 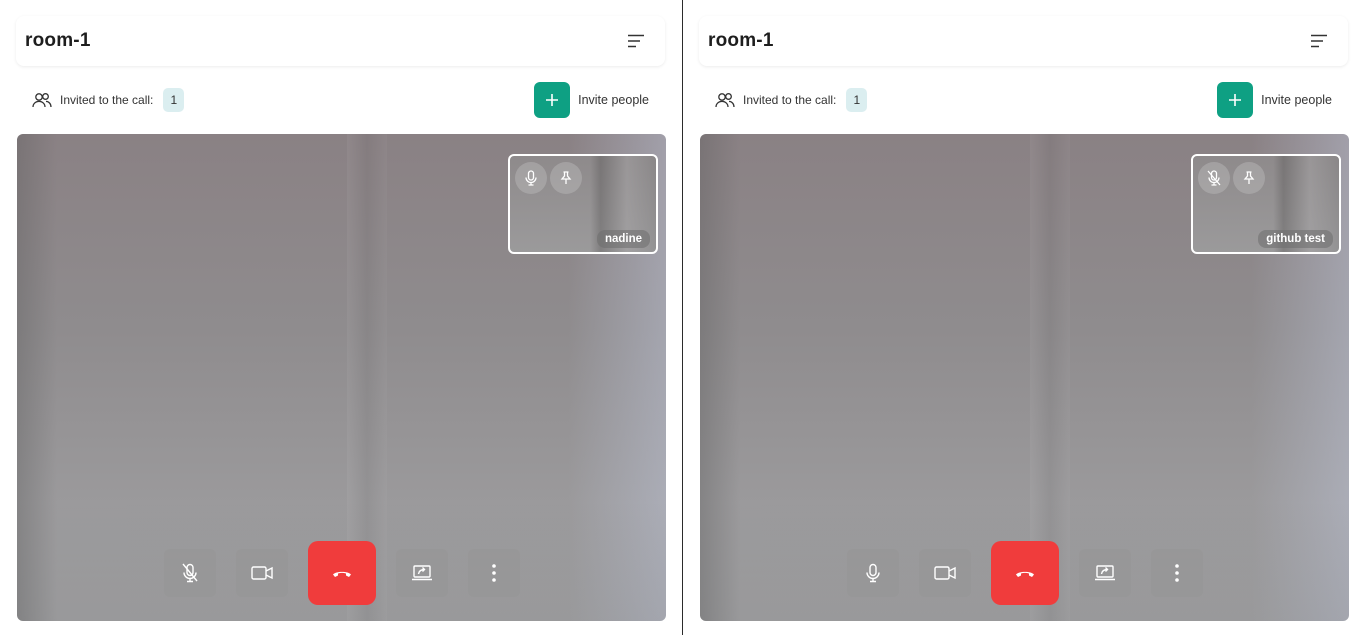 What do you see at coordinates (1214, 178) in the screenshot?
I see `participant-muted-mic-icon` at bounding box center [1214, 178].